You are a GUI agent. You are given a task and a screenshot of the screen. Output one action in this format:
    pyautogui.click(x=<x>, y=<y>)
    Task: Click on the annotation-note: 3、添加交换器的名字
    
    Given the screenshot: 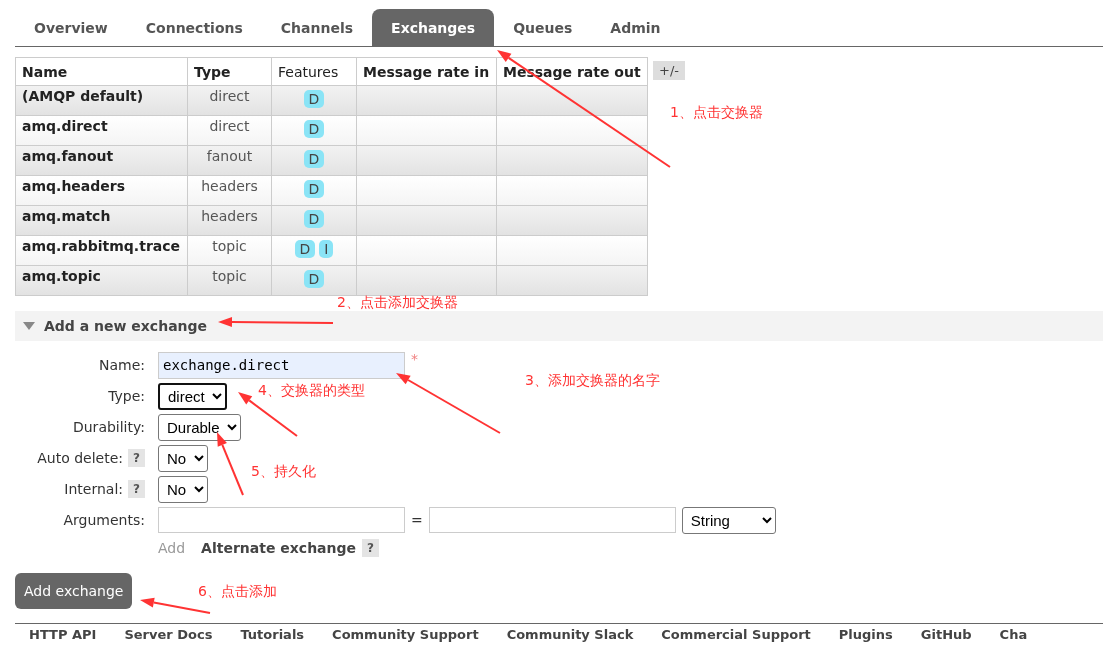 What is the action you would take?
    pyautogui.click(x=592, y=381)
    